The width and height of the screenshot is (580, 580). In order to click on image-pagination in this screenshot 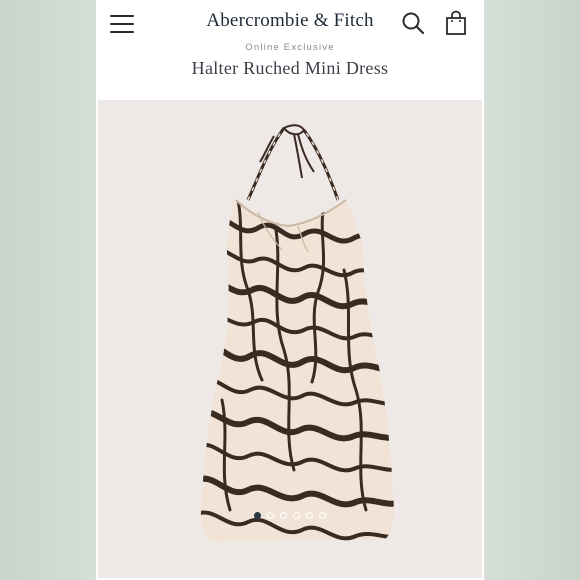, I will do `click(290, 515)`.